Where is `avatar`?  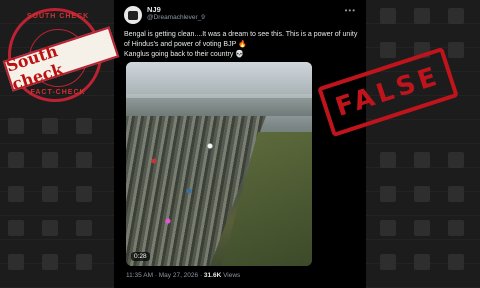
avatar is located at coordinates (133, 15).